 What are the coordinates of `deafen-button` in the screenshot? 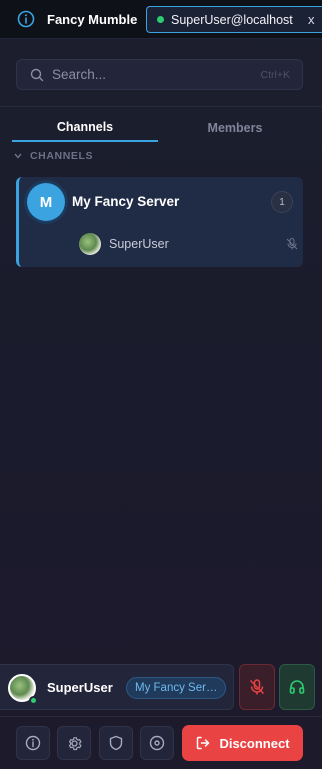 It's located at (297, 687).